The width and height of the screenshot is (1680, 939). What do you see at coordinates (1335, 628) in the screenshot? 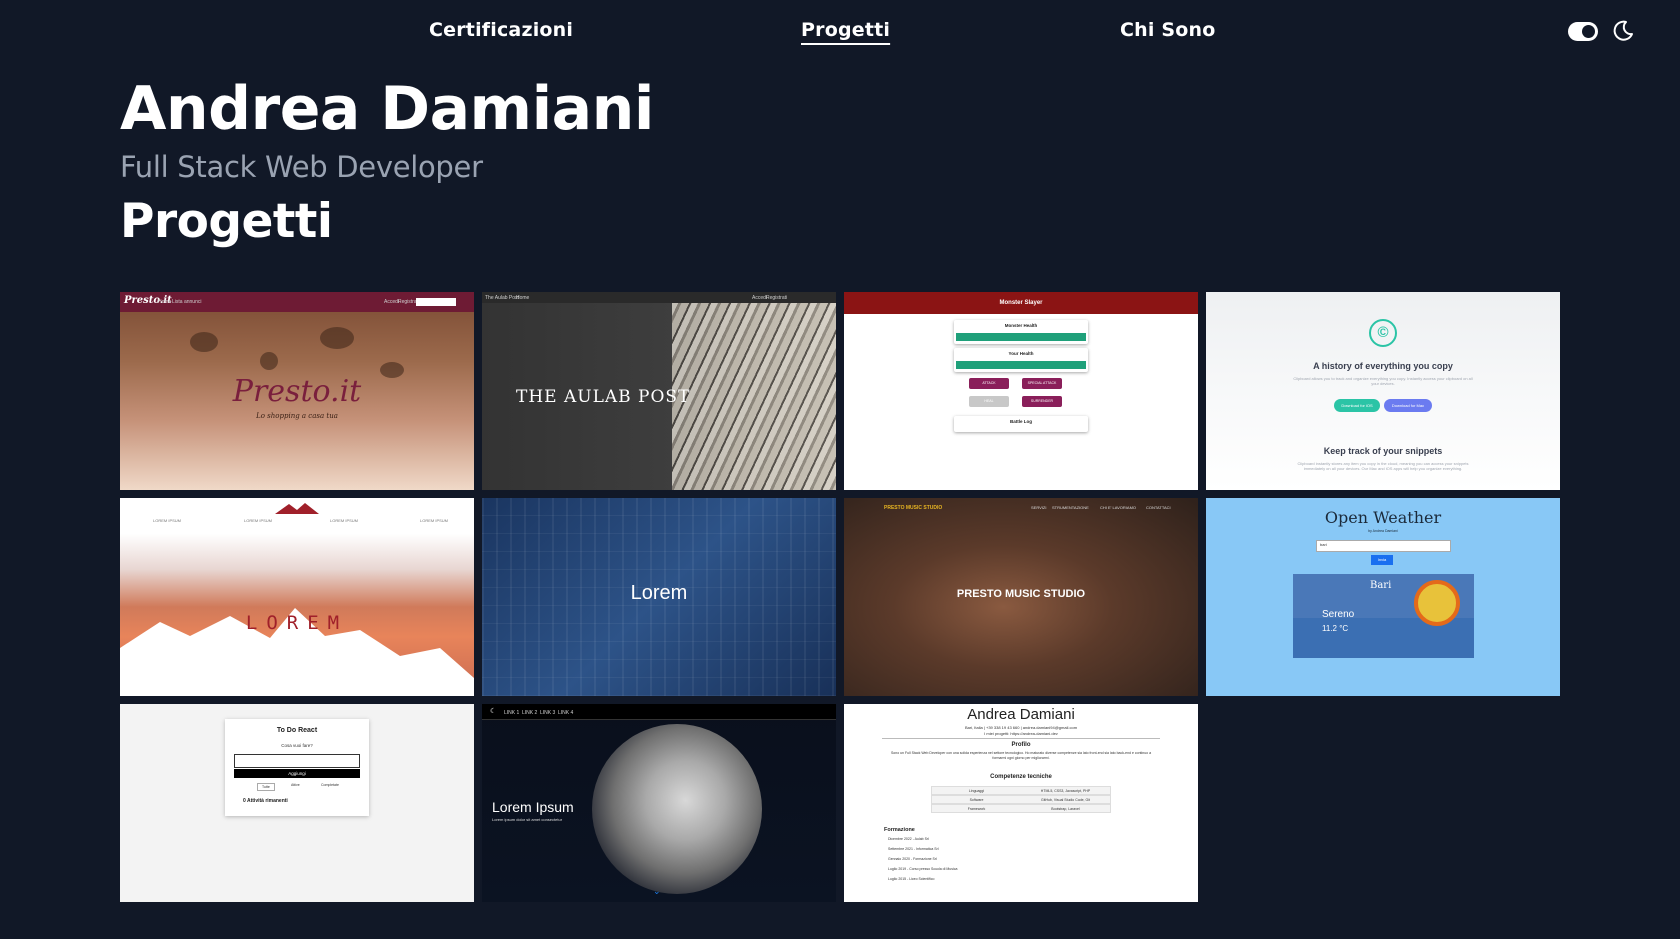
I see `weather-temperature: 11.2 °C` at bounding box center [1335, 628].